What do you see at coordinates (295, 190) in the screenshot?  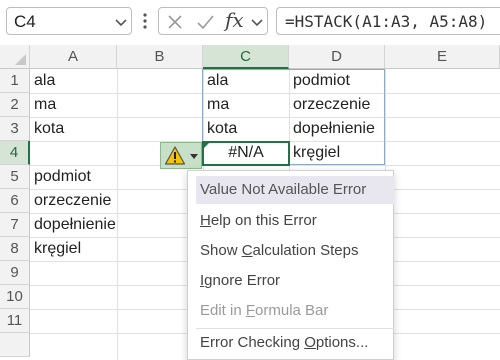 I see `menu-item-title: Value Not Available Error` at bounding box center [295, 190].